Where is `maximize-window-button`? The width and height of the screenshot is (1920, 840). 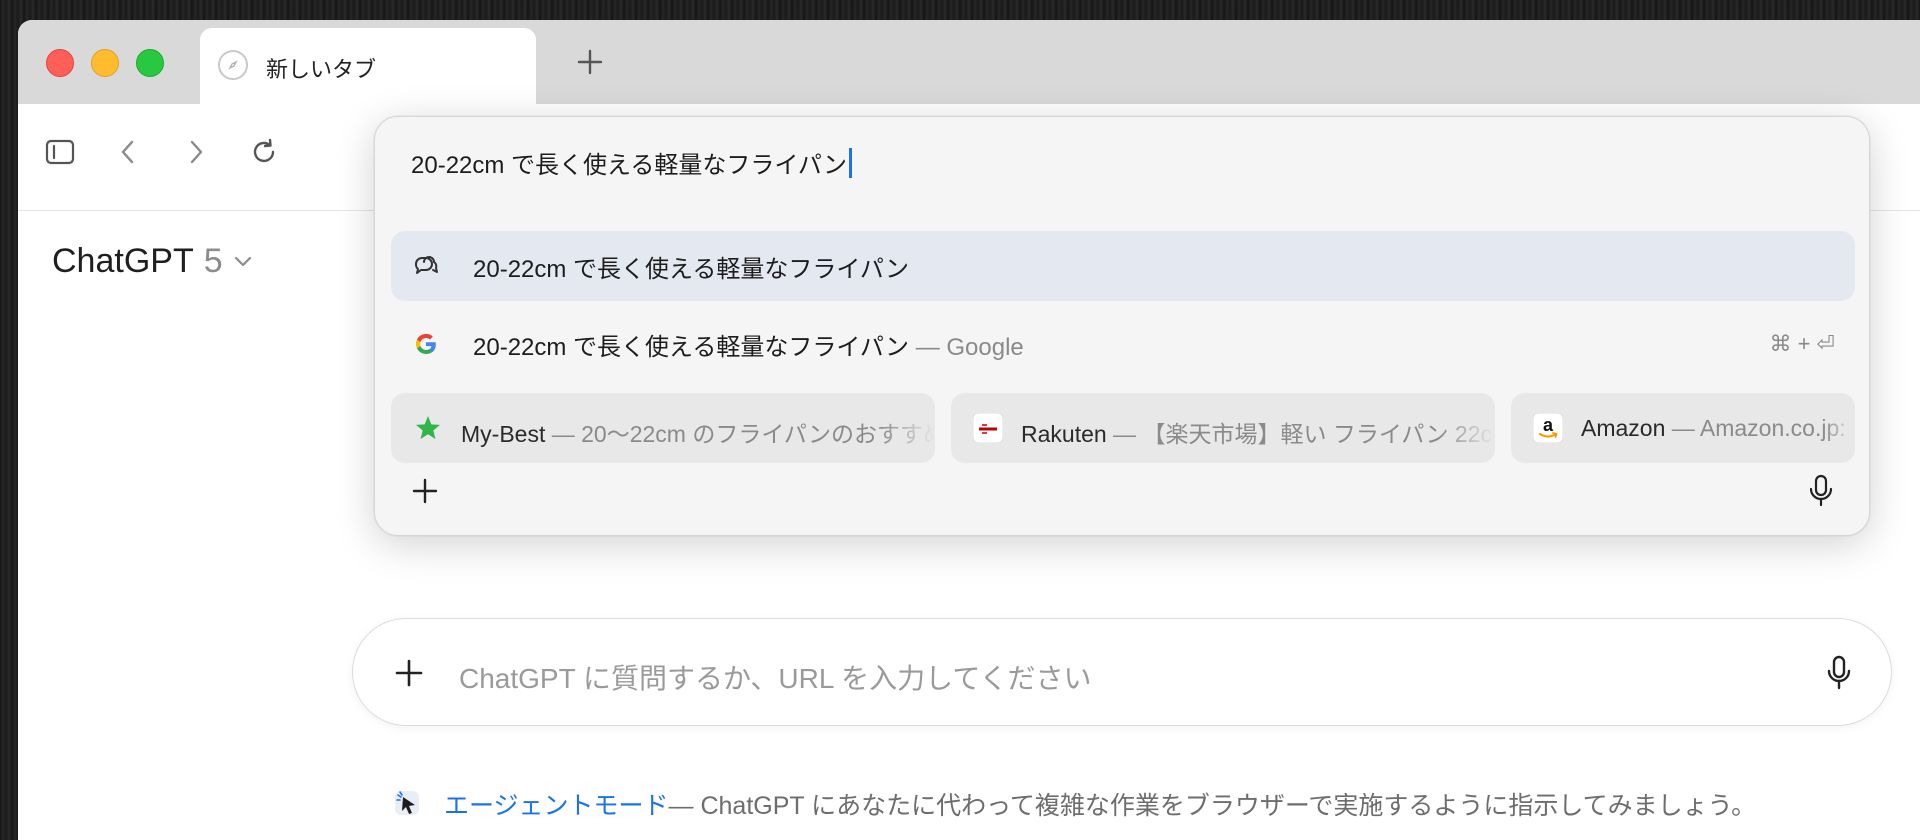
maximize-window-button is located at coordinates (150, 63).